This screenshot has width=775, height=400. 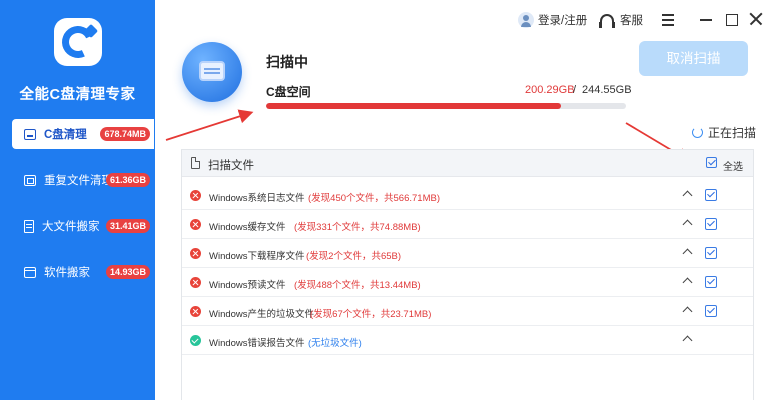 I want to click on login-label: 登录/注册, so click(x=563, y=21).